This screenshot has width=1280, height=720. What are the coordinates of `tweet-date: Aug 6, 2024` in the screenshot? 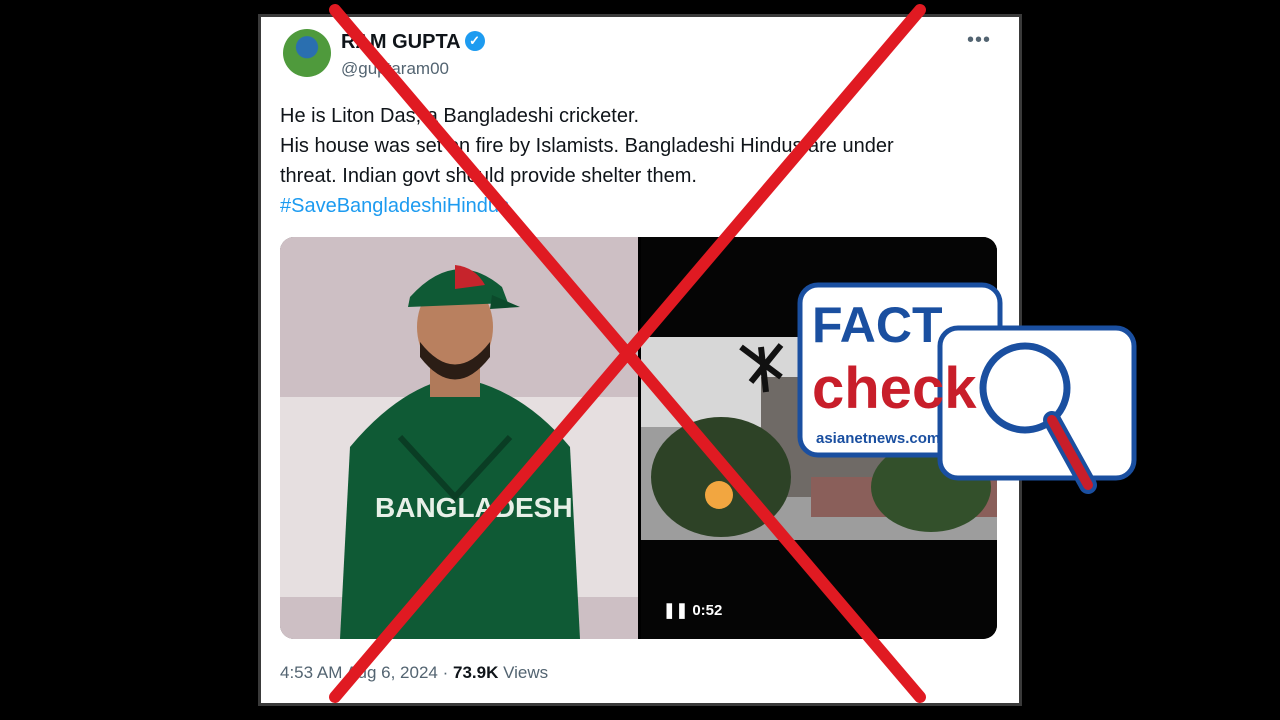 It's located at (392, 672).